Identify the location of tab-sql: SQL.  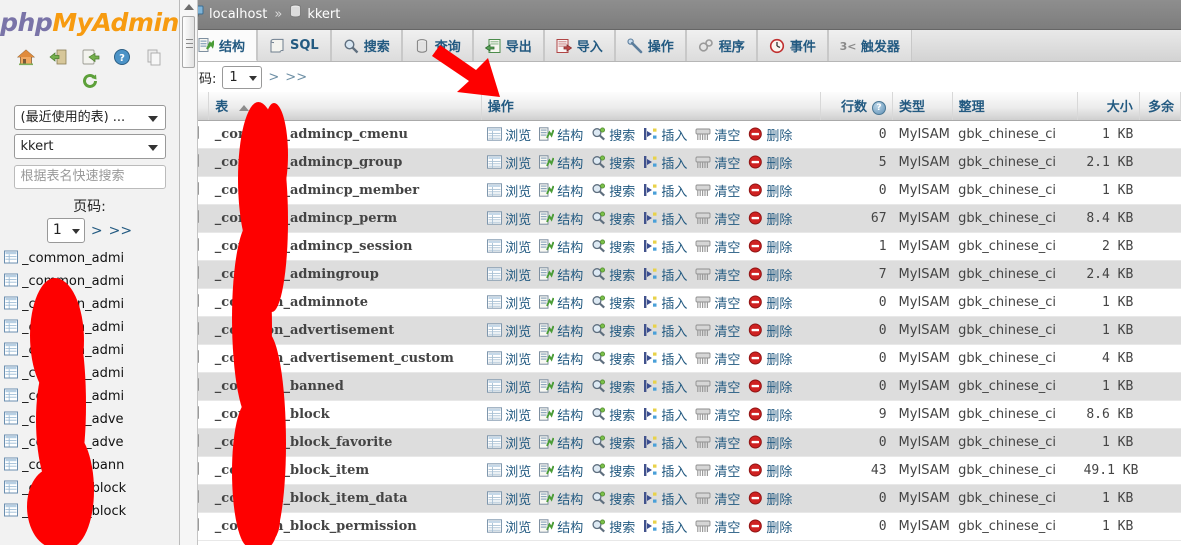
(294, 45).